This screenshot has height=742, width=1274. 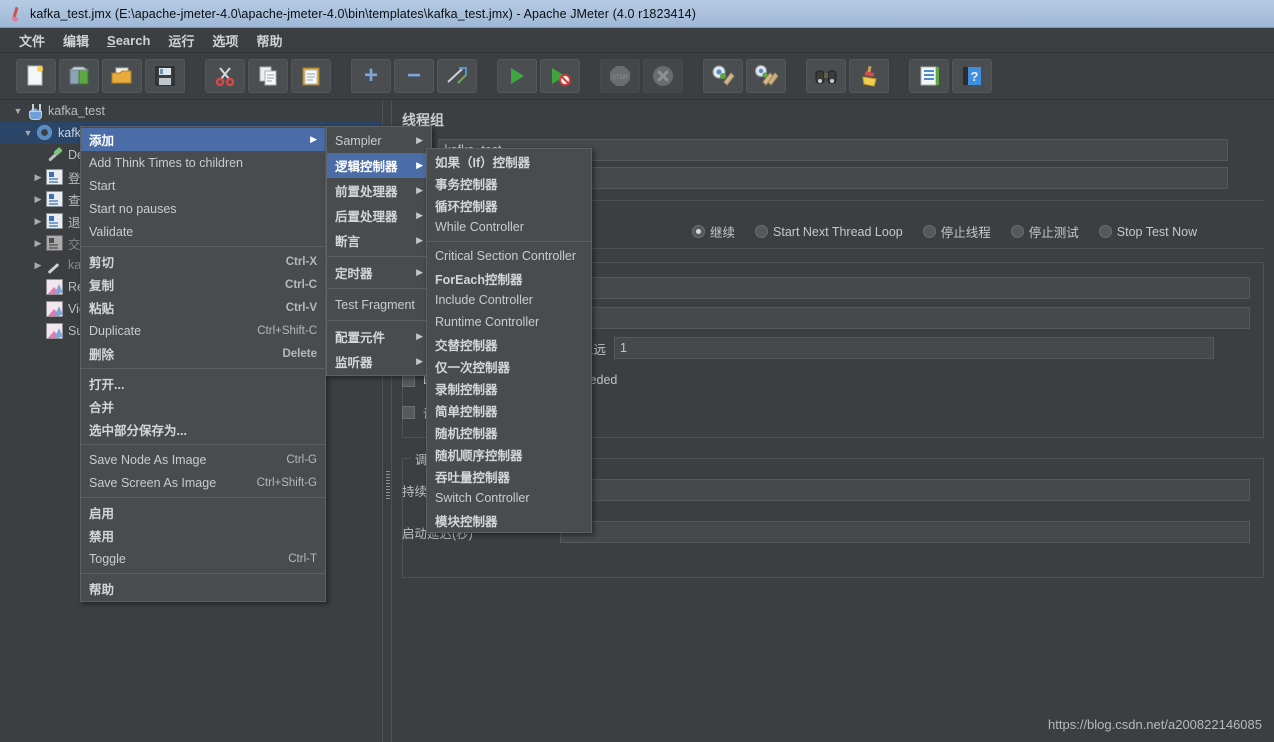 I want to click on add-item-post-processor: 后置处理器 ▶, so click(x=379, y=215).